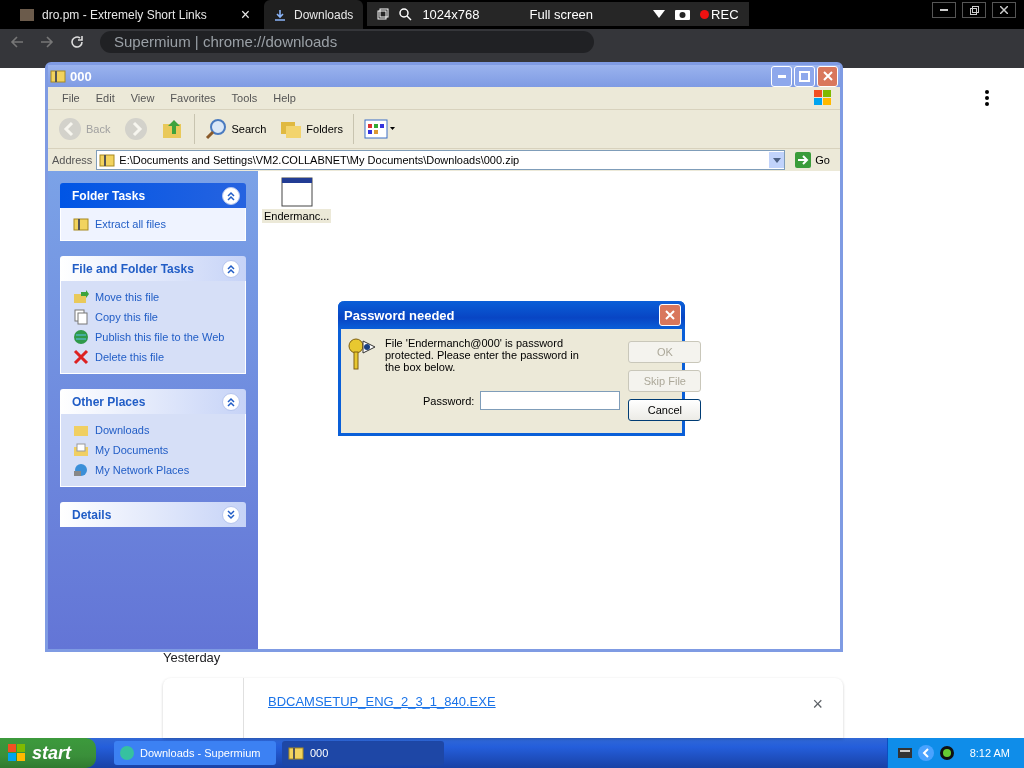  What do you see at coordinates (81, 357) in the screenshot?
I see `delete-icon` at bounding box center [81, 357].